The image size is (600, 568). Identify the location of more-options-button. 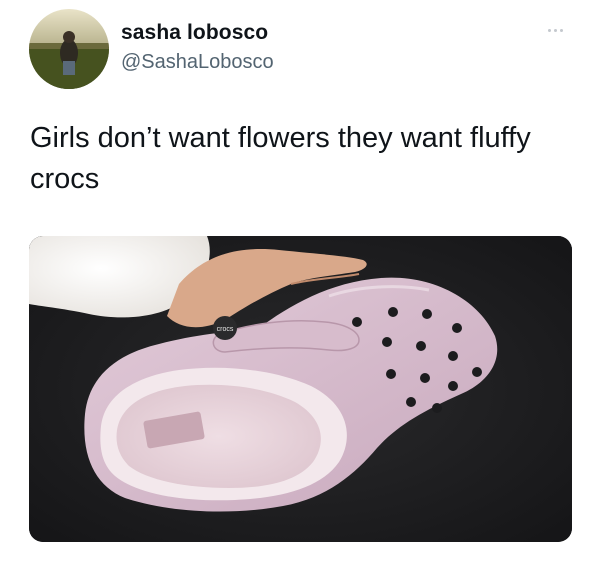
(555, 30).